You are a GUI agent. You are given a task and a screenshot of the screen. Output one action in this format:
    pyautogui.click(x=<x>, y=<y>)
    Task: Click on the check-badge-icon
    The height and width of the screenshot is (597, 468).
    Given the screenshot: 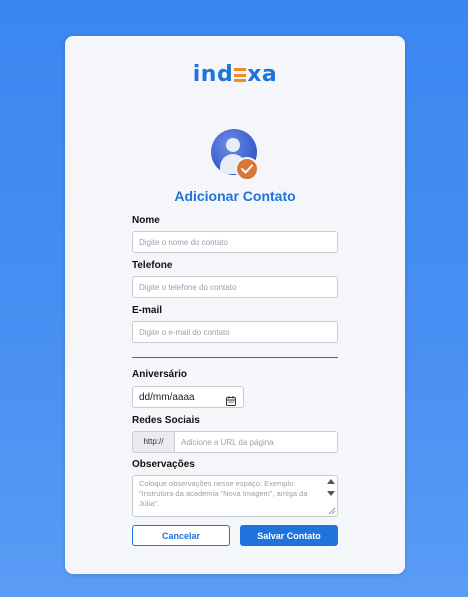 What is the action you would take?
    pyautogui.click(x=247, y=169)
    